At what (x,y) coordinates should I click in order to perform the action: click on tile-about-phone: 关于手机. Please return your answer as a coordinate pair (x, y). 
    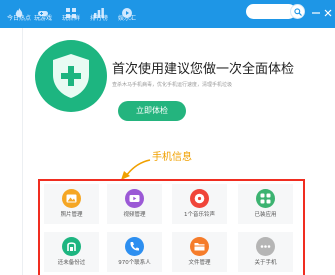
    Looking at the image, I should click on (265, 252).